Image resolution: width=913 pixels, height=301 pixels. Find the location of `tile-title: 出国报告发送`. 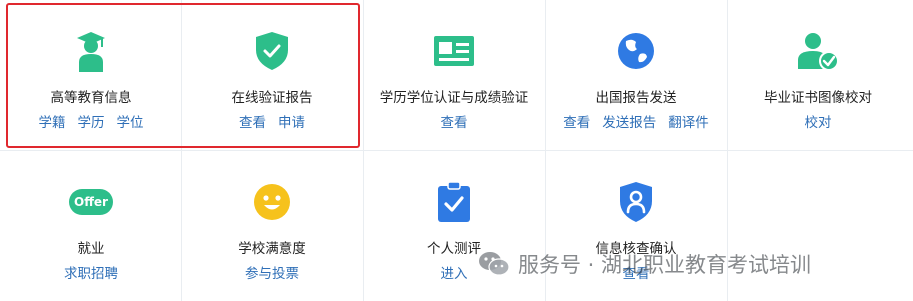

tile-title: 出国报告发送 is located at coordinates (636, 98).